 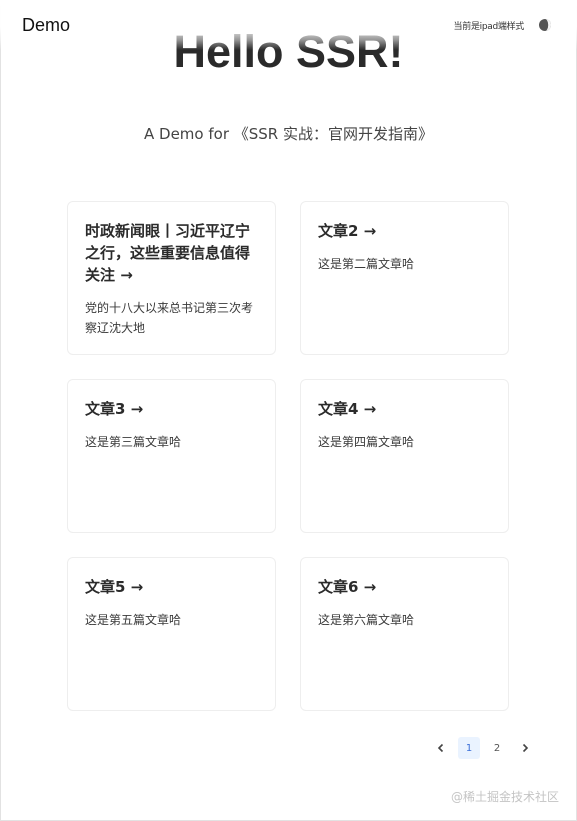 What do you see at coordinates (407, 409) in the screenshot?
I see `article-title: 文章4 →` at bounding box center [407, 409].